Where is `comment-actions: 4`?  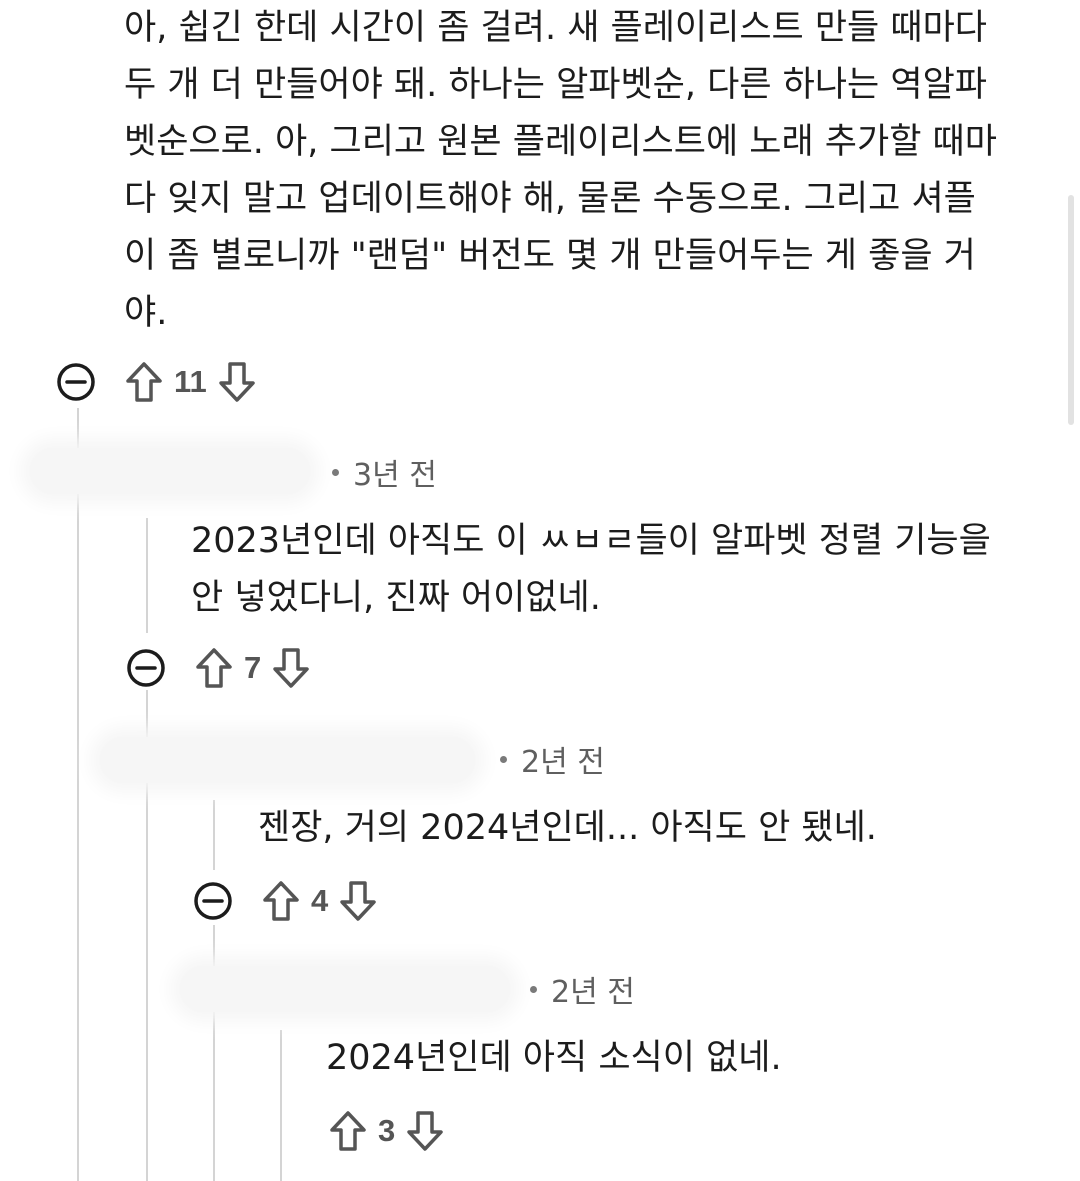
comment-actions: 4 is located at coordinates (286, 901).